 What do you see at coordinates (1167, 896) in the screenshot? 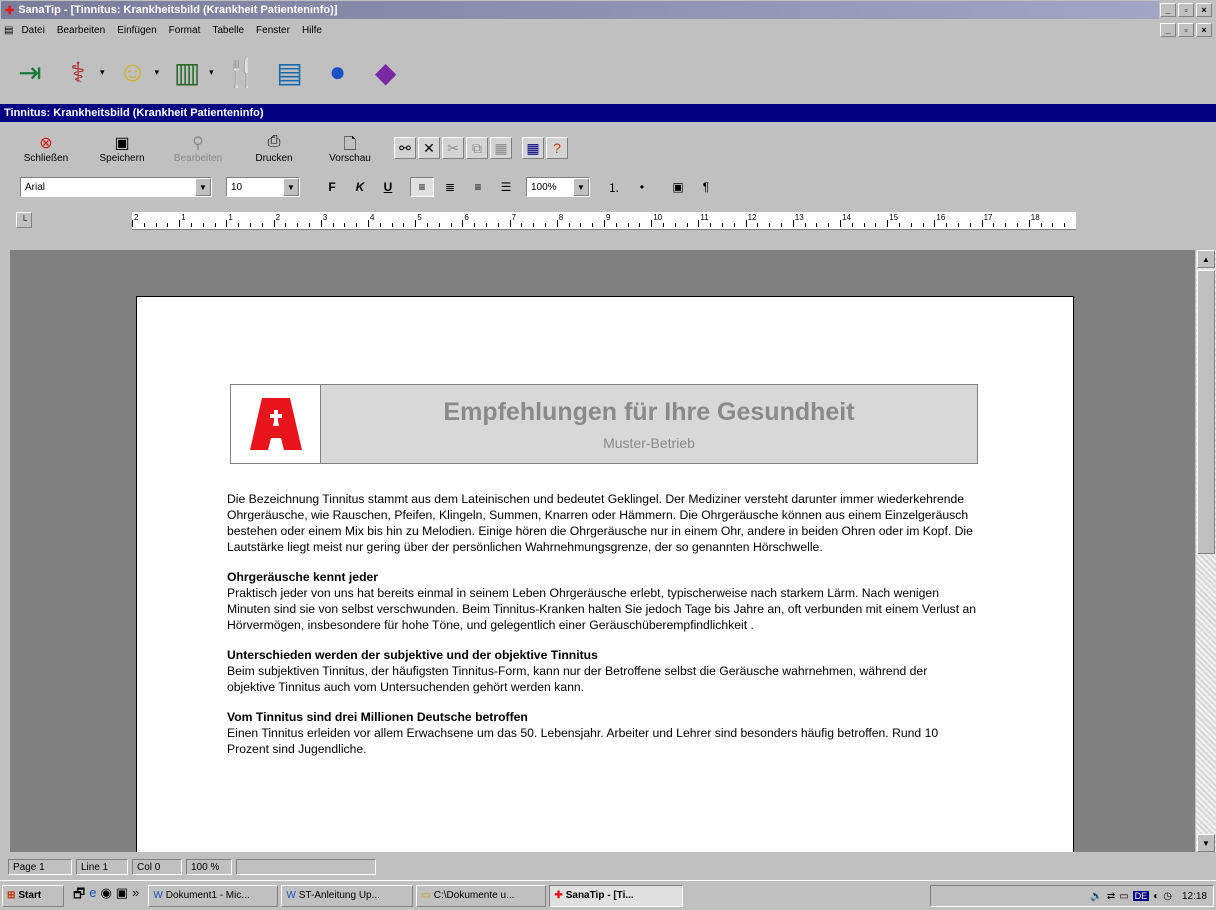
I see `scheduler-icon: ◷` at bounding box center [1167, 896].